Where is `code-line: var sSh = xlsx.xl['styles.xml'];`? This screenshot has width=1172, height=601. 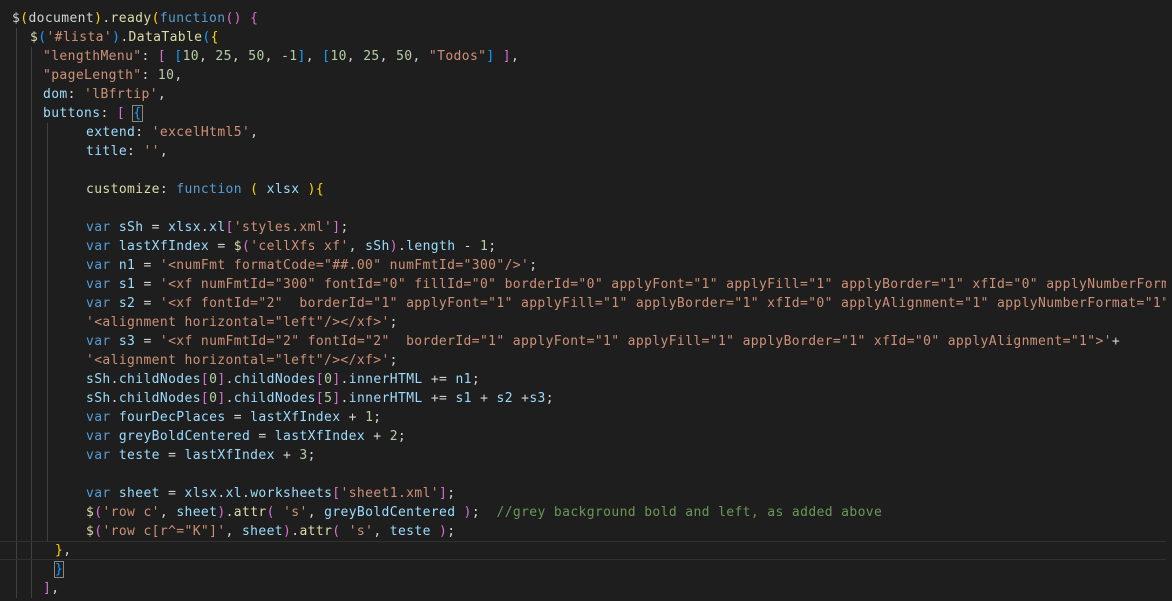
code-line: var sSh = xlsx.xl['styles.xml']; is located at coordinates (583, 227).